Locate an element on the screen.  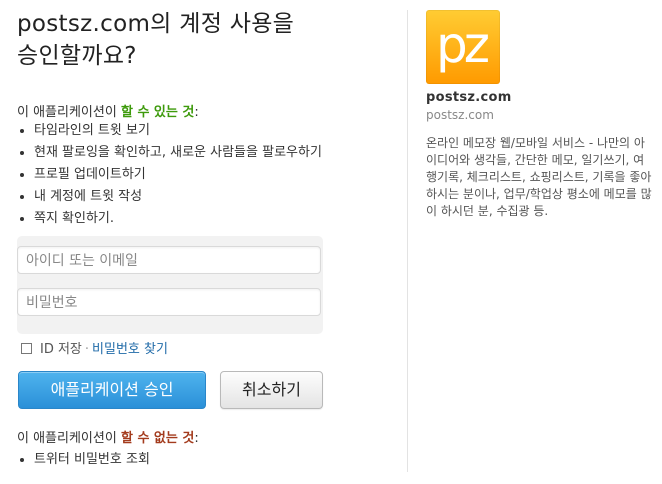
restriction-item: 트위터 비밀번호 조회 is located at coordinates (83, 460).